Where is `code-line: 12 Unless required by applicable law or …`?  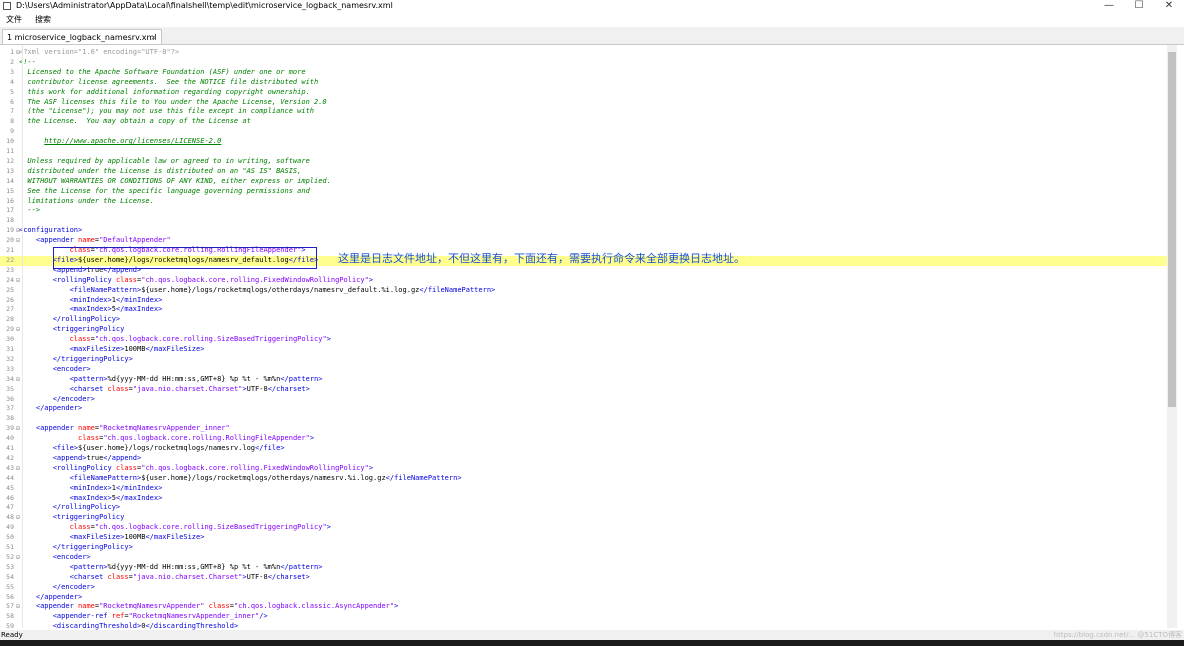 code-line: 12 Unless required by applicable law or … is located at coordinates (583, 162).